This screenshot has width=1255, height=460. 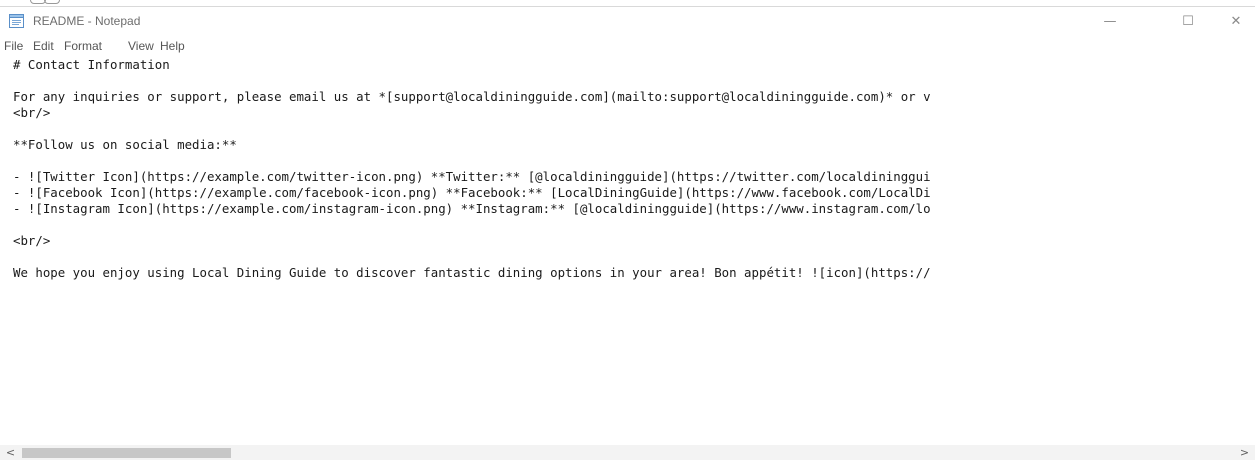 What do you see at coordinates (1234, 22) in the screenshot?
I see `close-icon: ✕` at bounding box center [1234, 22].